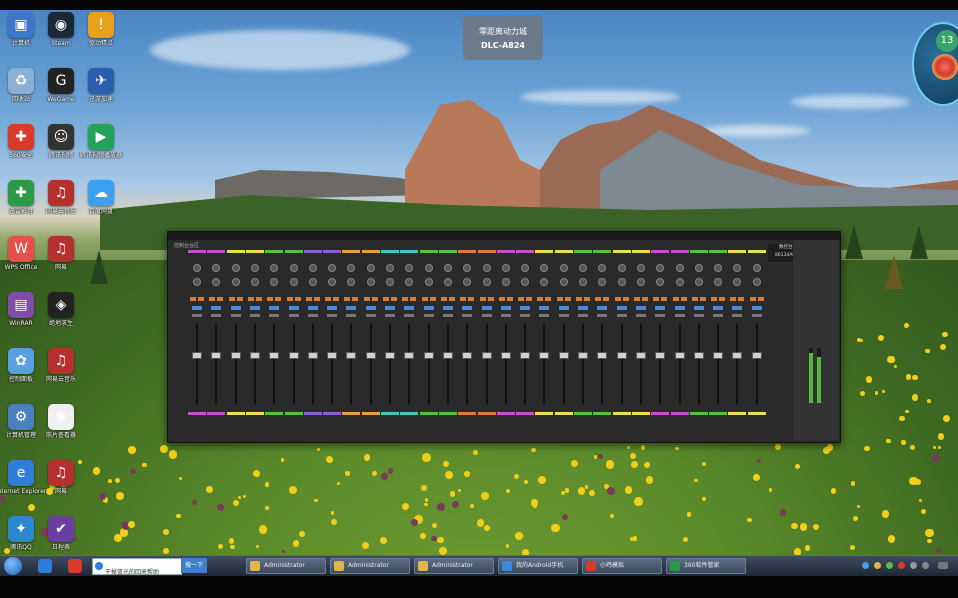 The width and height of the screenshot is (958, 598). What do you see at coordinates (925, 565) in the screenshot?
I see `network-icon` at bounding box center [925, 565].